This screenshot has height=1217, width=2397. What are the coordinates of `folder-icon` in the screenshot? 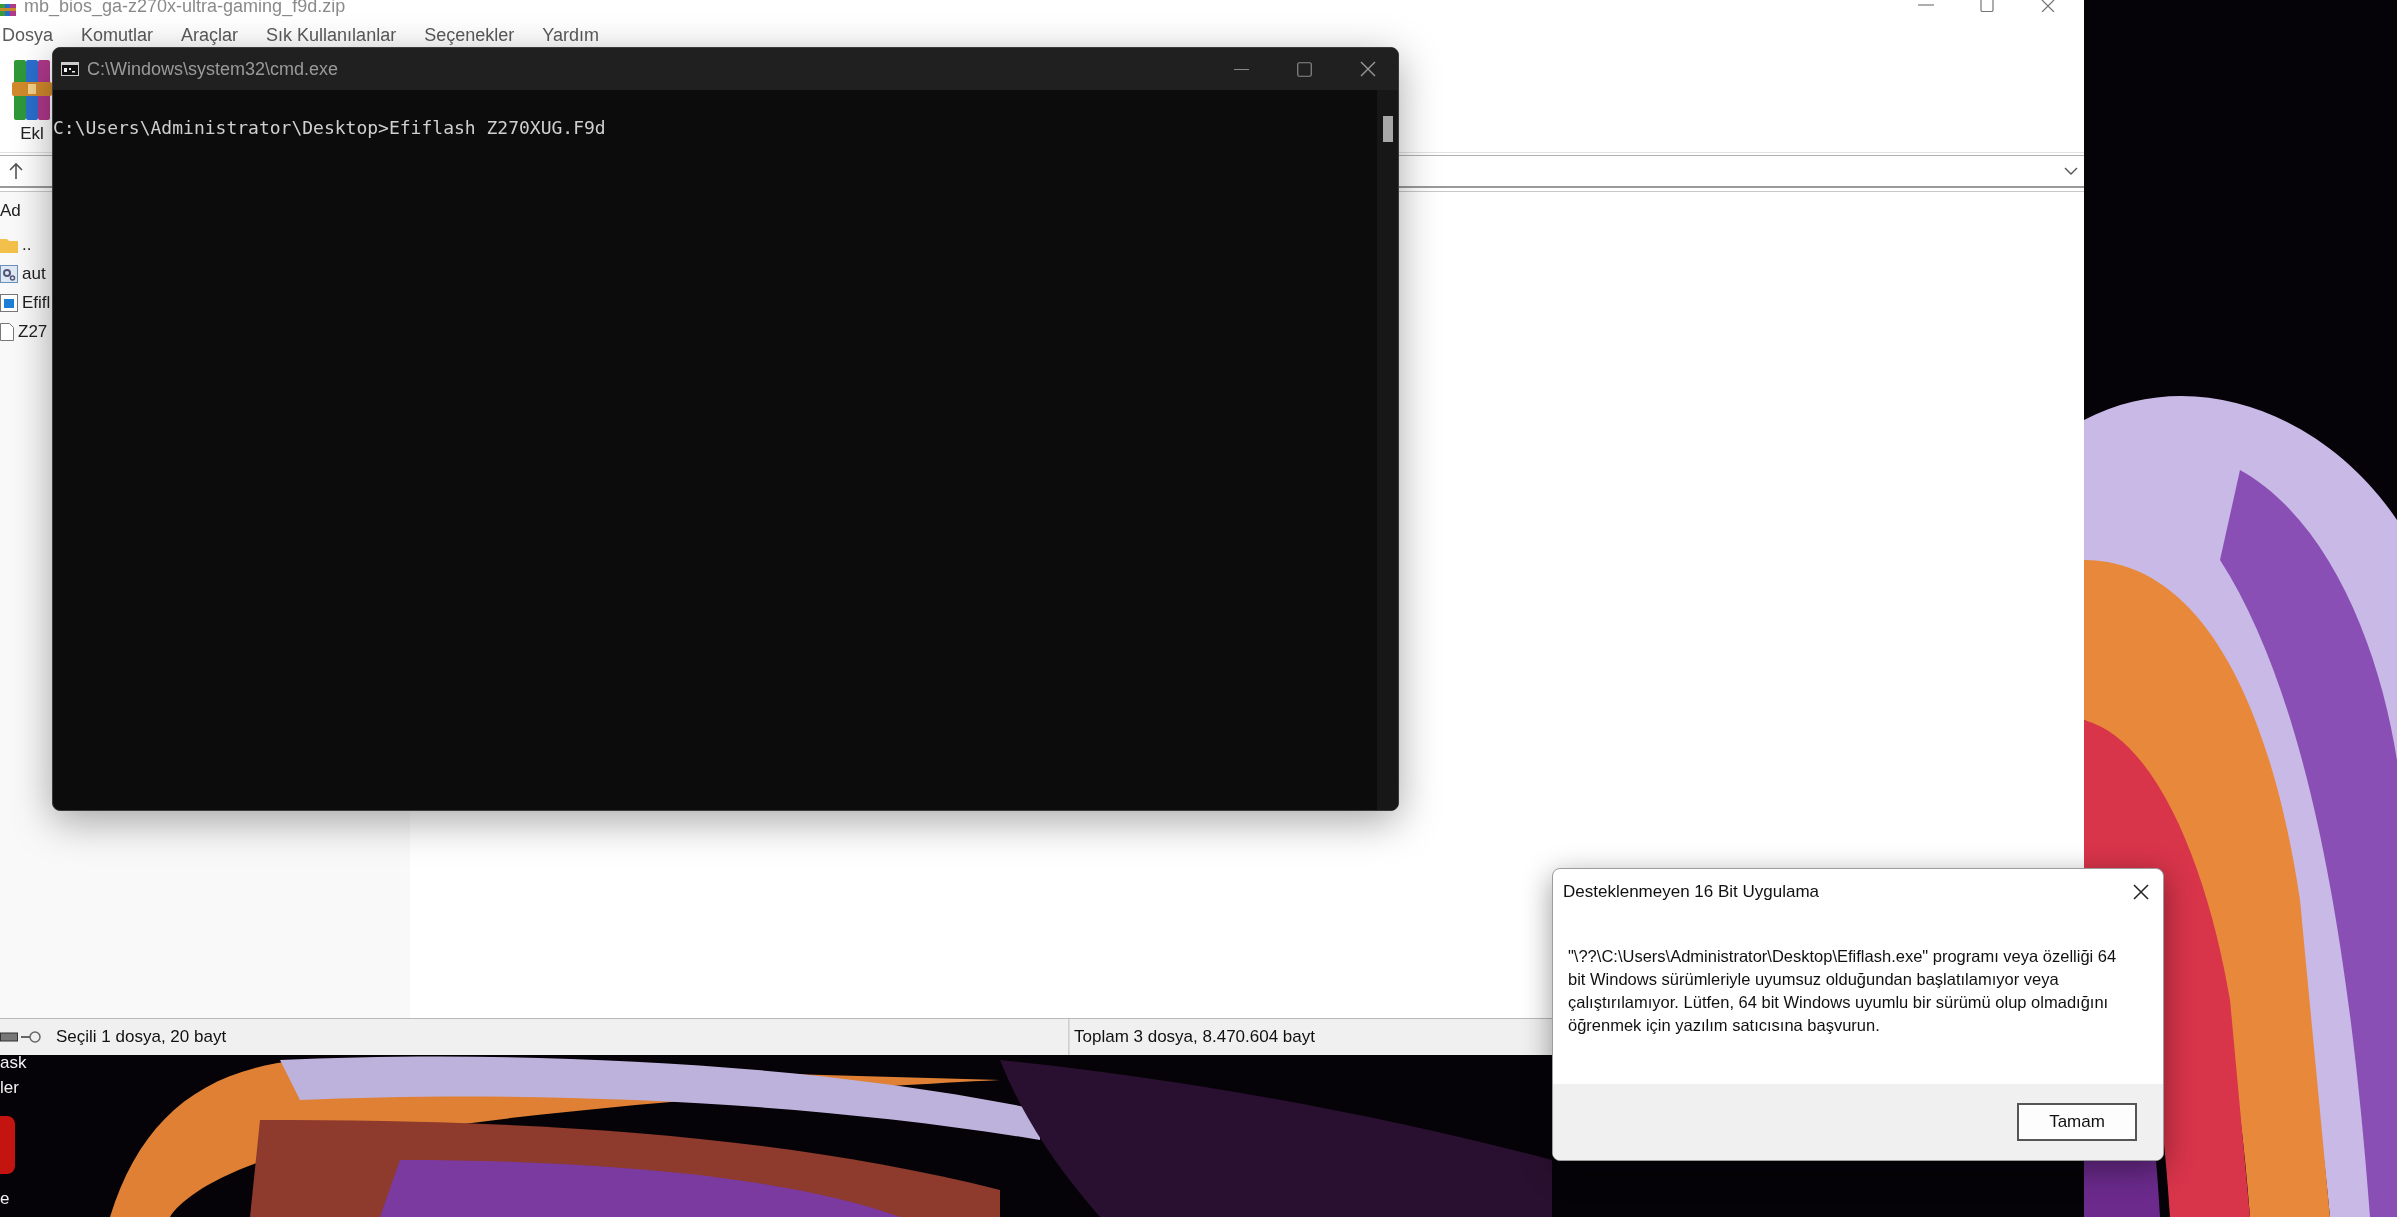 It's located at (9, 244).